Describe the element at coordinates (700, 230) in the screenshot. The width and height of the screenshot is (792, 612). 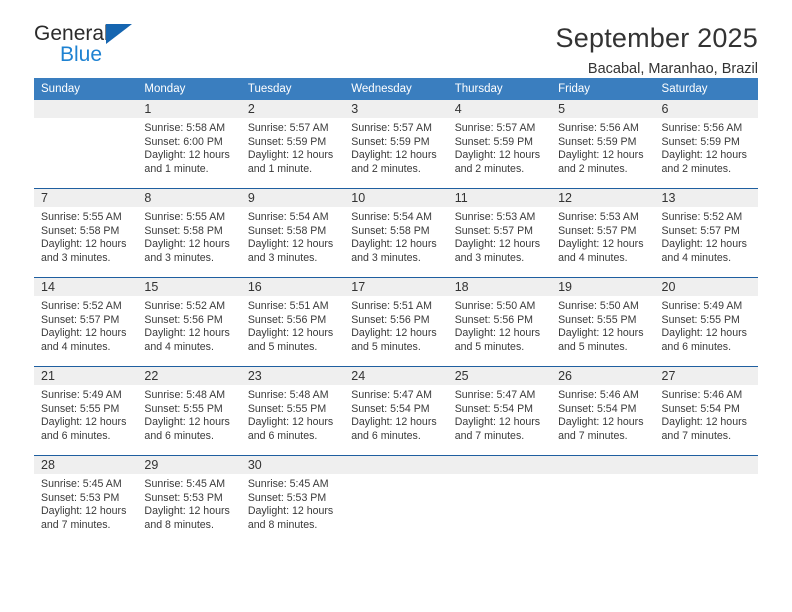
I see `sunset-text: Sunset: 5:57 PM` at that location.